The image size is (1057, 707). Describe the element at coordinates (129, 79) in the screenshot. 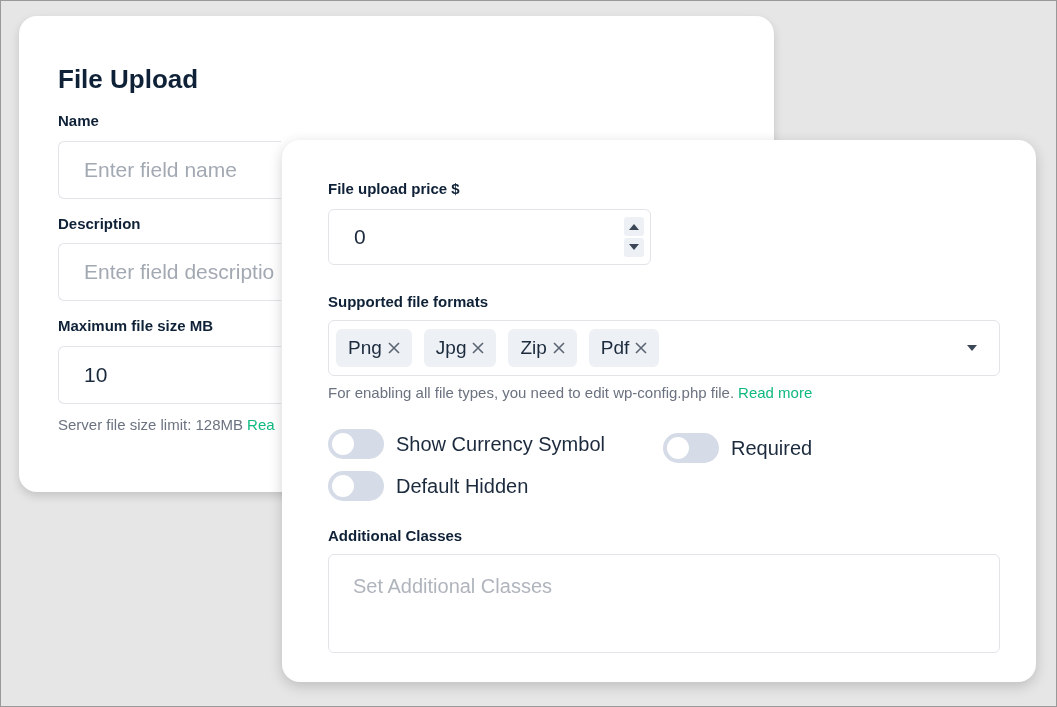

I see `card-title: File Upload` at that location.